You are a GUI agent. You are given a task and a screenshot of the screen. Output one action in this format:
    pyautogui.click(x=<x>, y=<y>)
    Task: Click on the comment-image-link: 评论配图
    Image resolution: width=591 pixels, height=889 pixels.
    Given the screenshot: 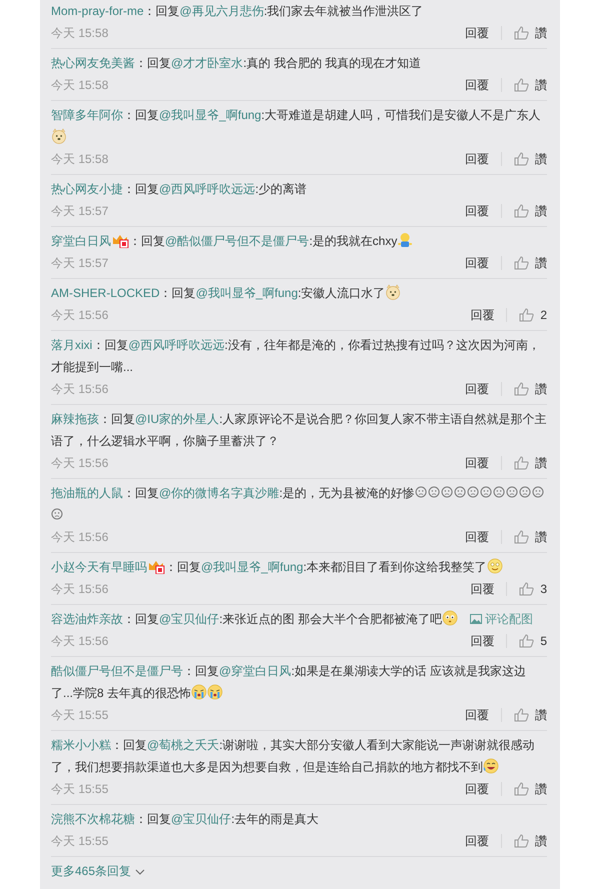 What is the action you would take?
    pyautogui.click(x=502, y=619)
    